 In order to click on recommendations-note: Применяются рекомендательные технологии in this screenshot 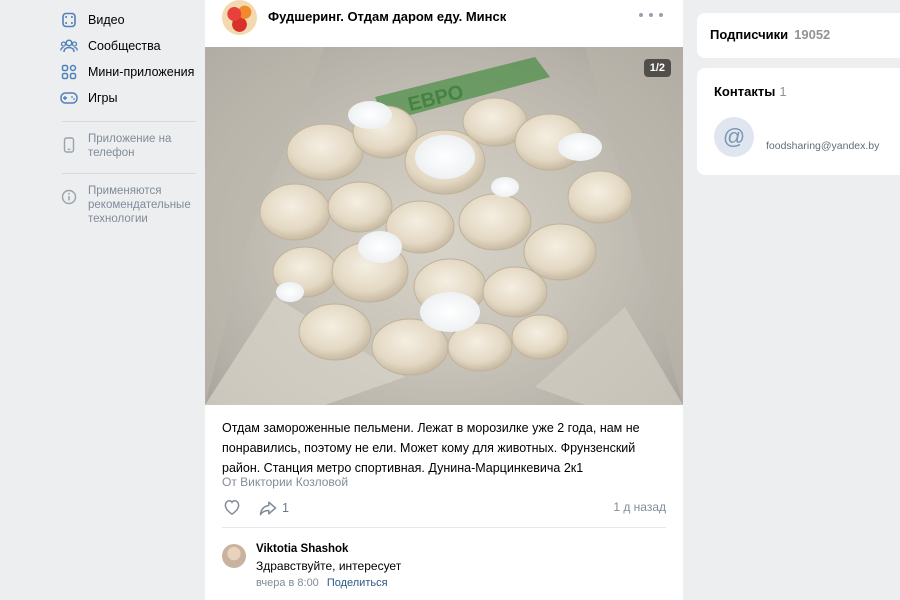, I will do `click(129, 205)`.